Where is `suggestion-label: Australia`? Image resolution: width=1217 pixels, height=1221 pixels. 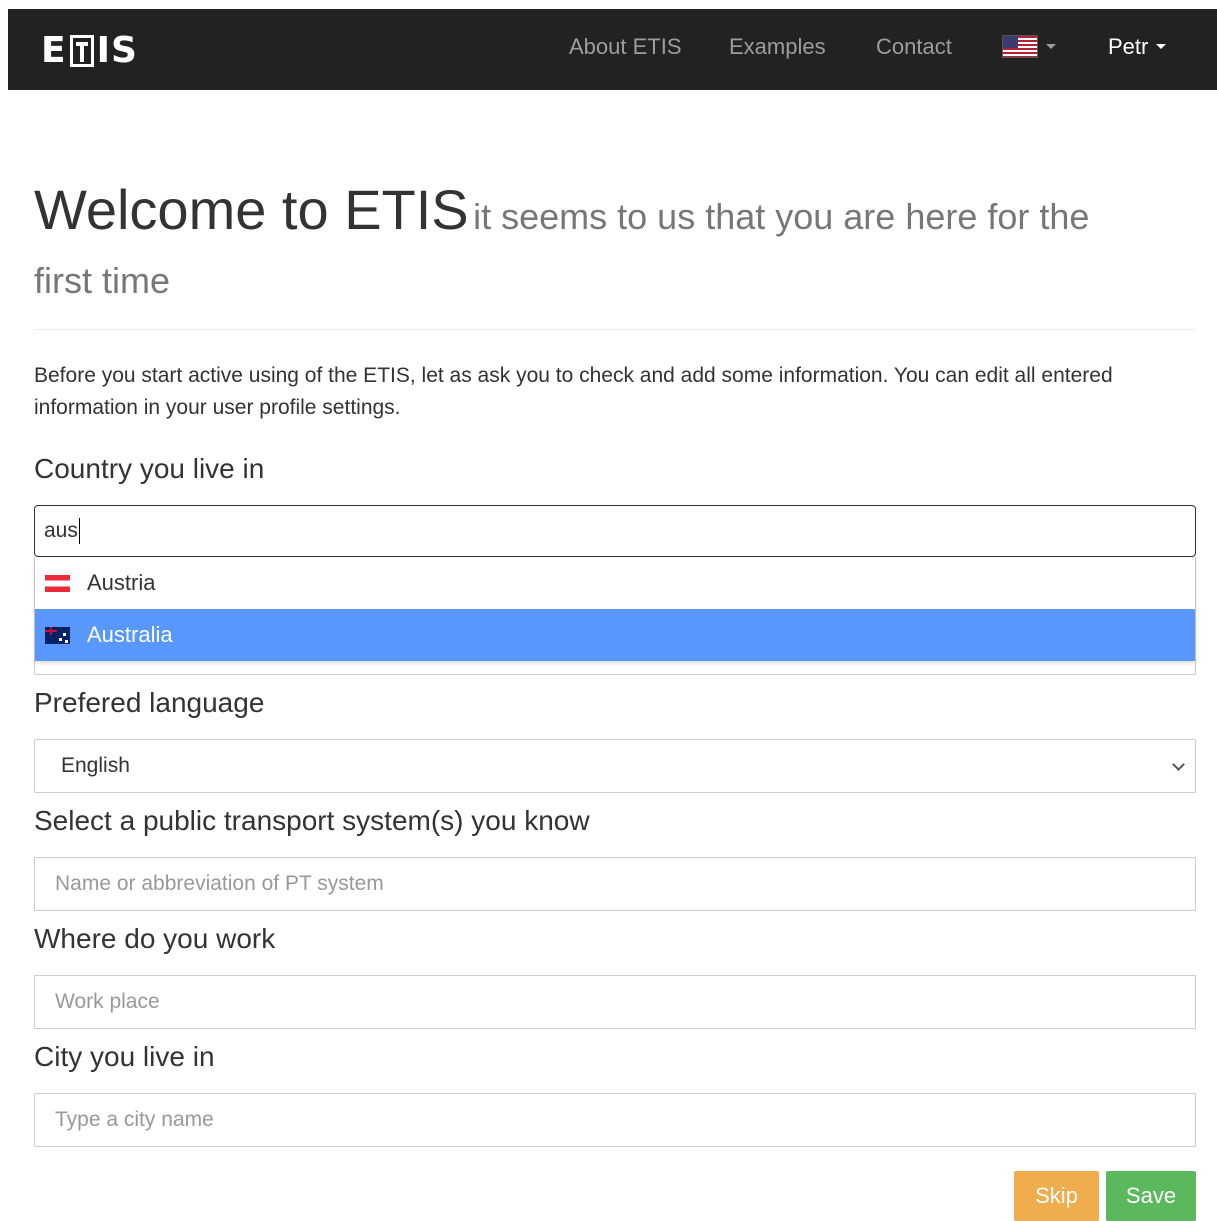
suggestion-label: Australia is located at coordinates (130, 634).